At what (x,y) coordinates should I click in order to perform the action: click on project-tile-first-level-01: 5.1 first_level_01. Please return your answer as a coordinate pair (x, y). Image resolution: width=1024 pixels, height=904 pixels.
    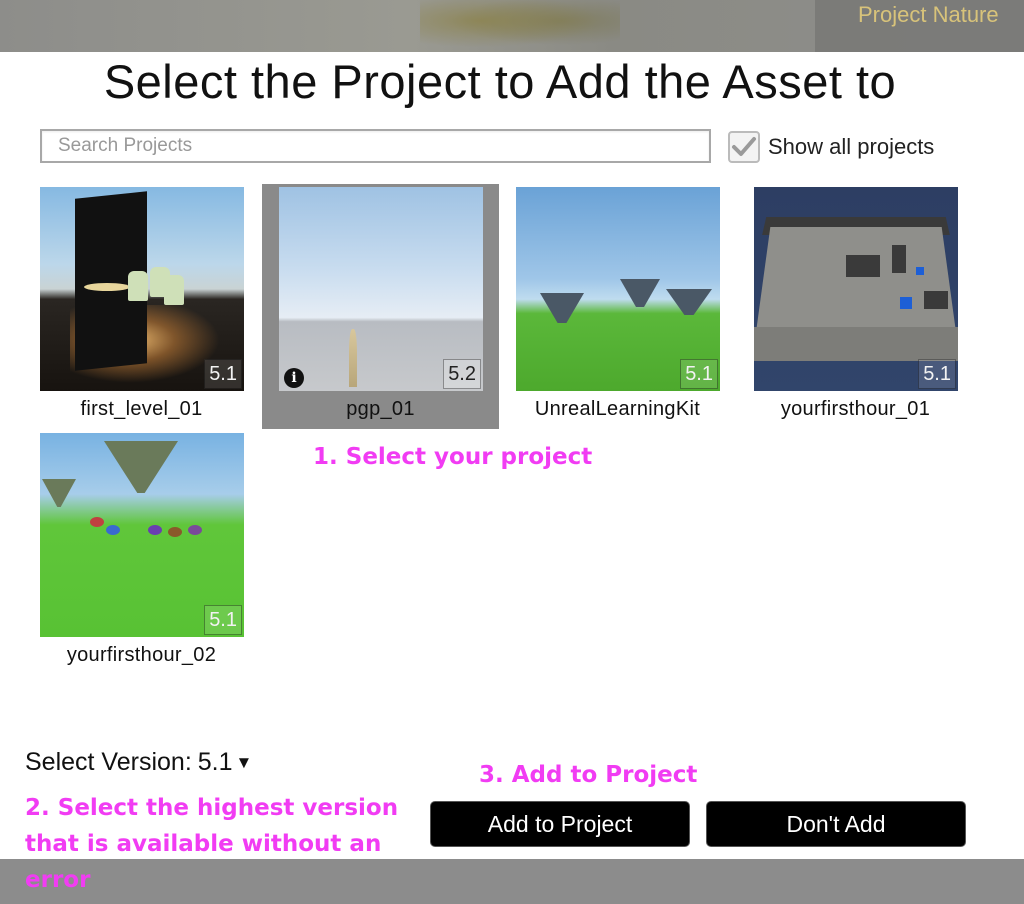
    Looking at the image, I should click on (141, 306).